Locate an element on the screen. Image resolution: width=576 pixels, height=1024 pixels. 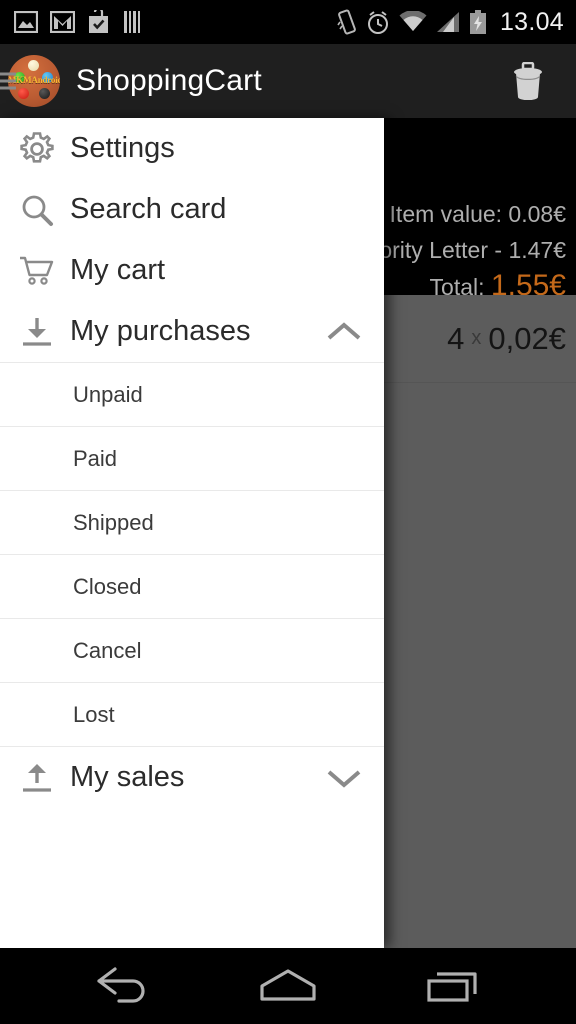
hamburger-icon is located at coordinates (8, 81).